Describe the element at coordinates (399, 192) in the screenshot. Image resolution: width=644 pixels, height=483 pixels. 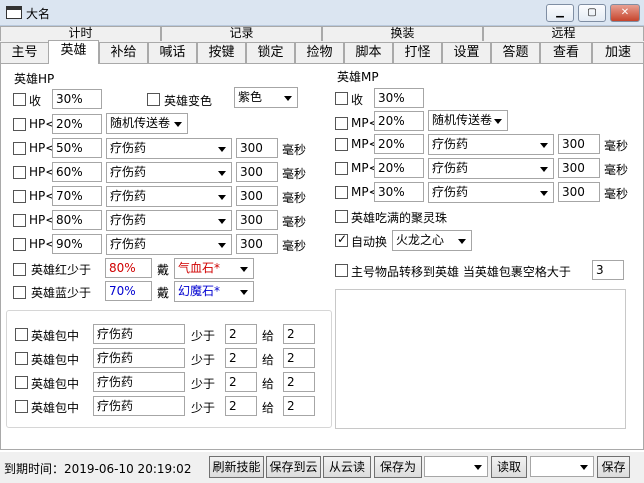
I see `mp-row-input: 30%` at that location.